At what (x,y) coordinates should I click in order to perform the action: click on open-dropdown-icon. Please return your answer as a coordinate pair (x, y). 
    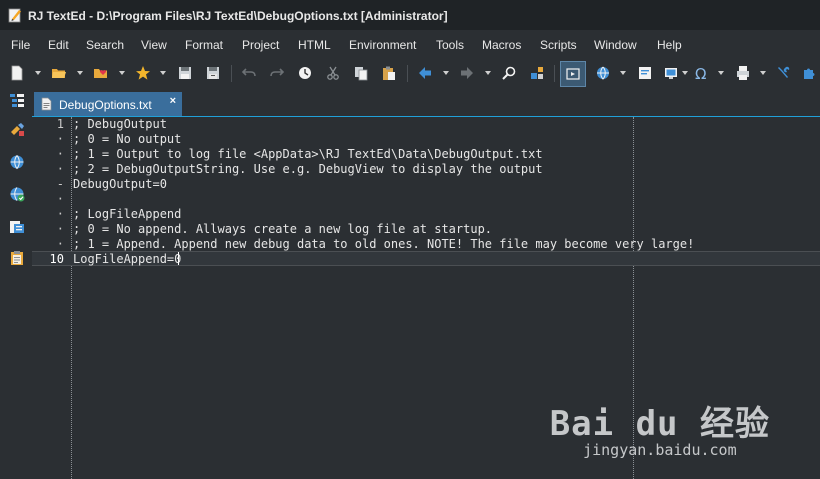
    Looking at the image, I should click on (80, 73).